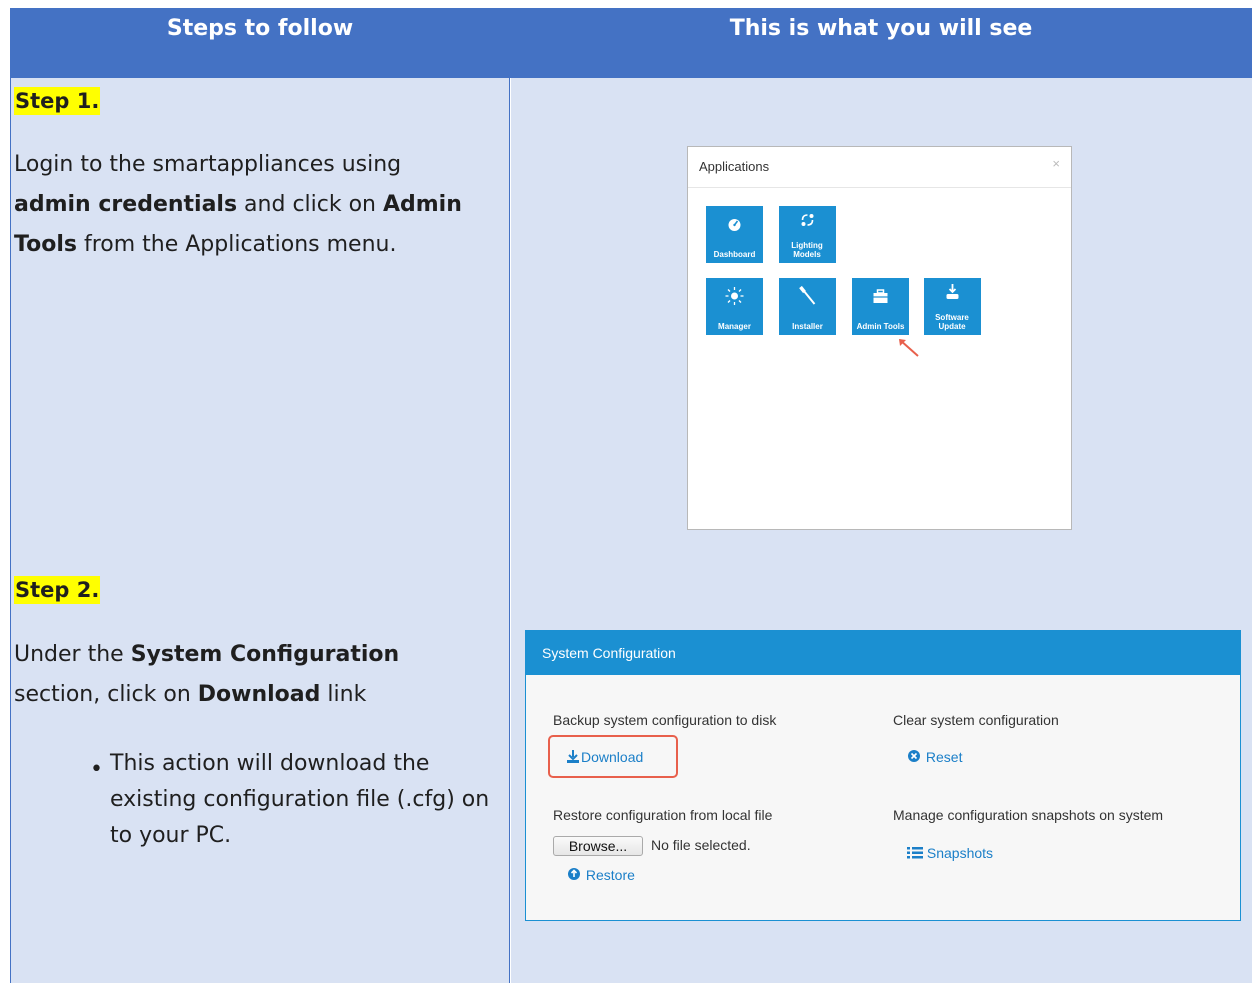 This screenshot has width=1252, height=983. Describe the element at coordinates (807, 306) in the screenshot. I see `tile-installer: Installer` at that location.